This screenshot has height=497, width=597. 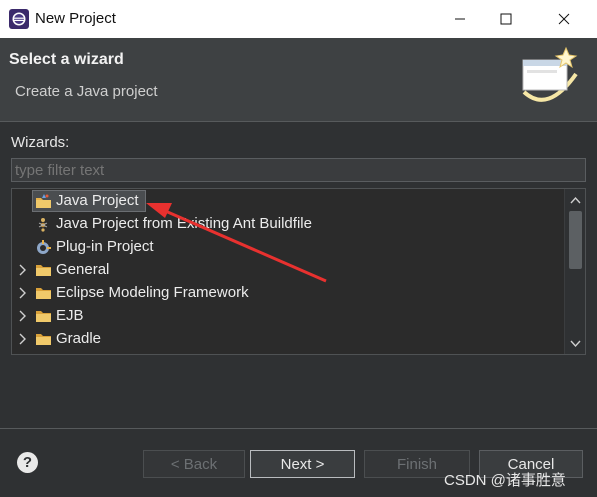 I want to click on tree-item-label: Gradle, so click(x=79, y=338).